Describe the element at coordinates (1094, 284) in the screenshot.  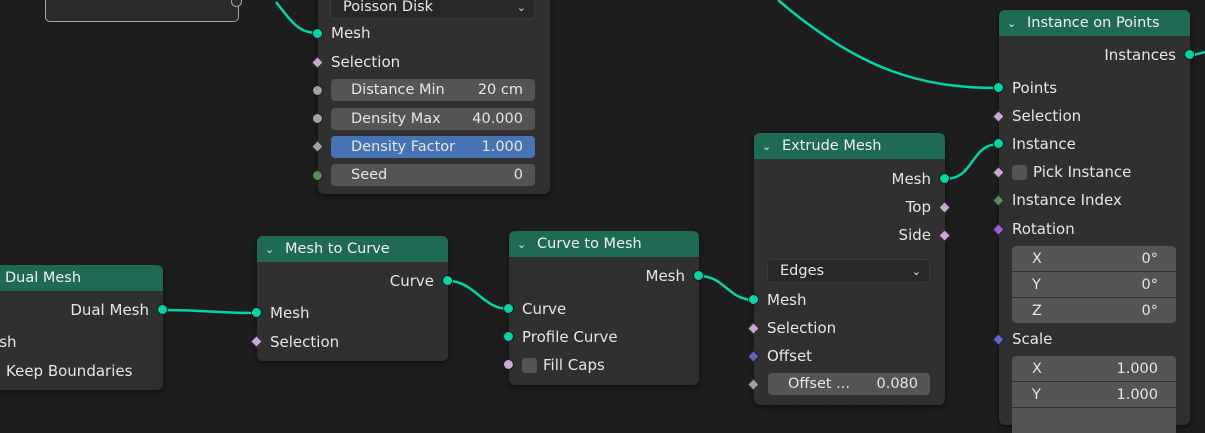
I see `rotation-y-field: Y 0°` at that location.